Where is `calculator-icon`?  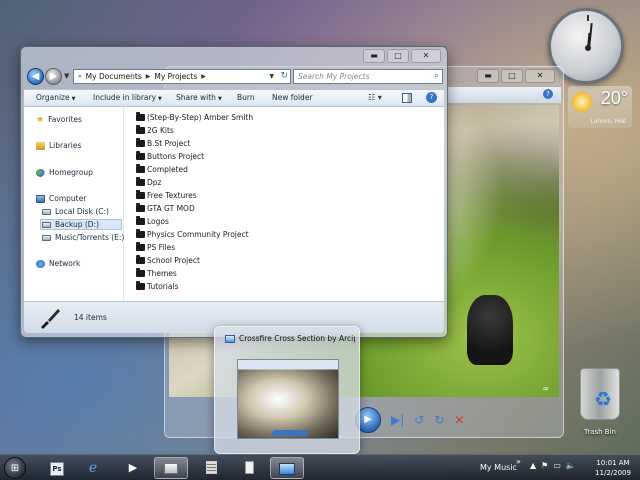 calculator-icon is located at coordinates (211, 467).